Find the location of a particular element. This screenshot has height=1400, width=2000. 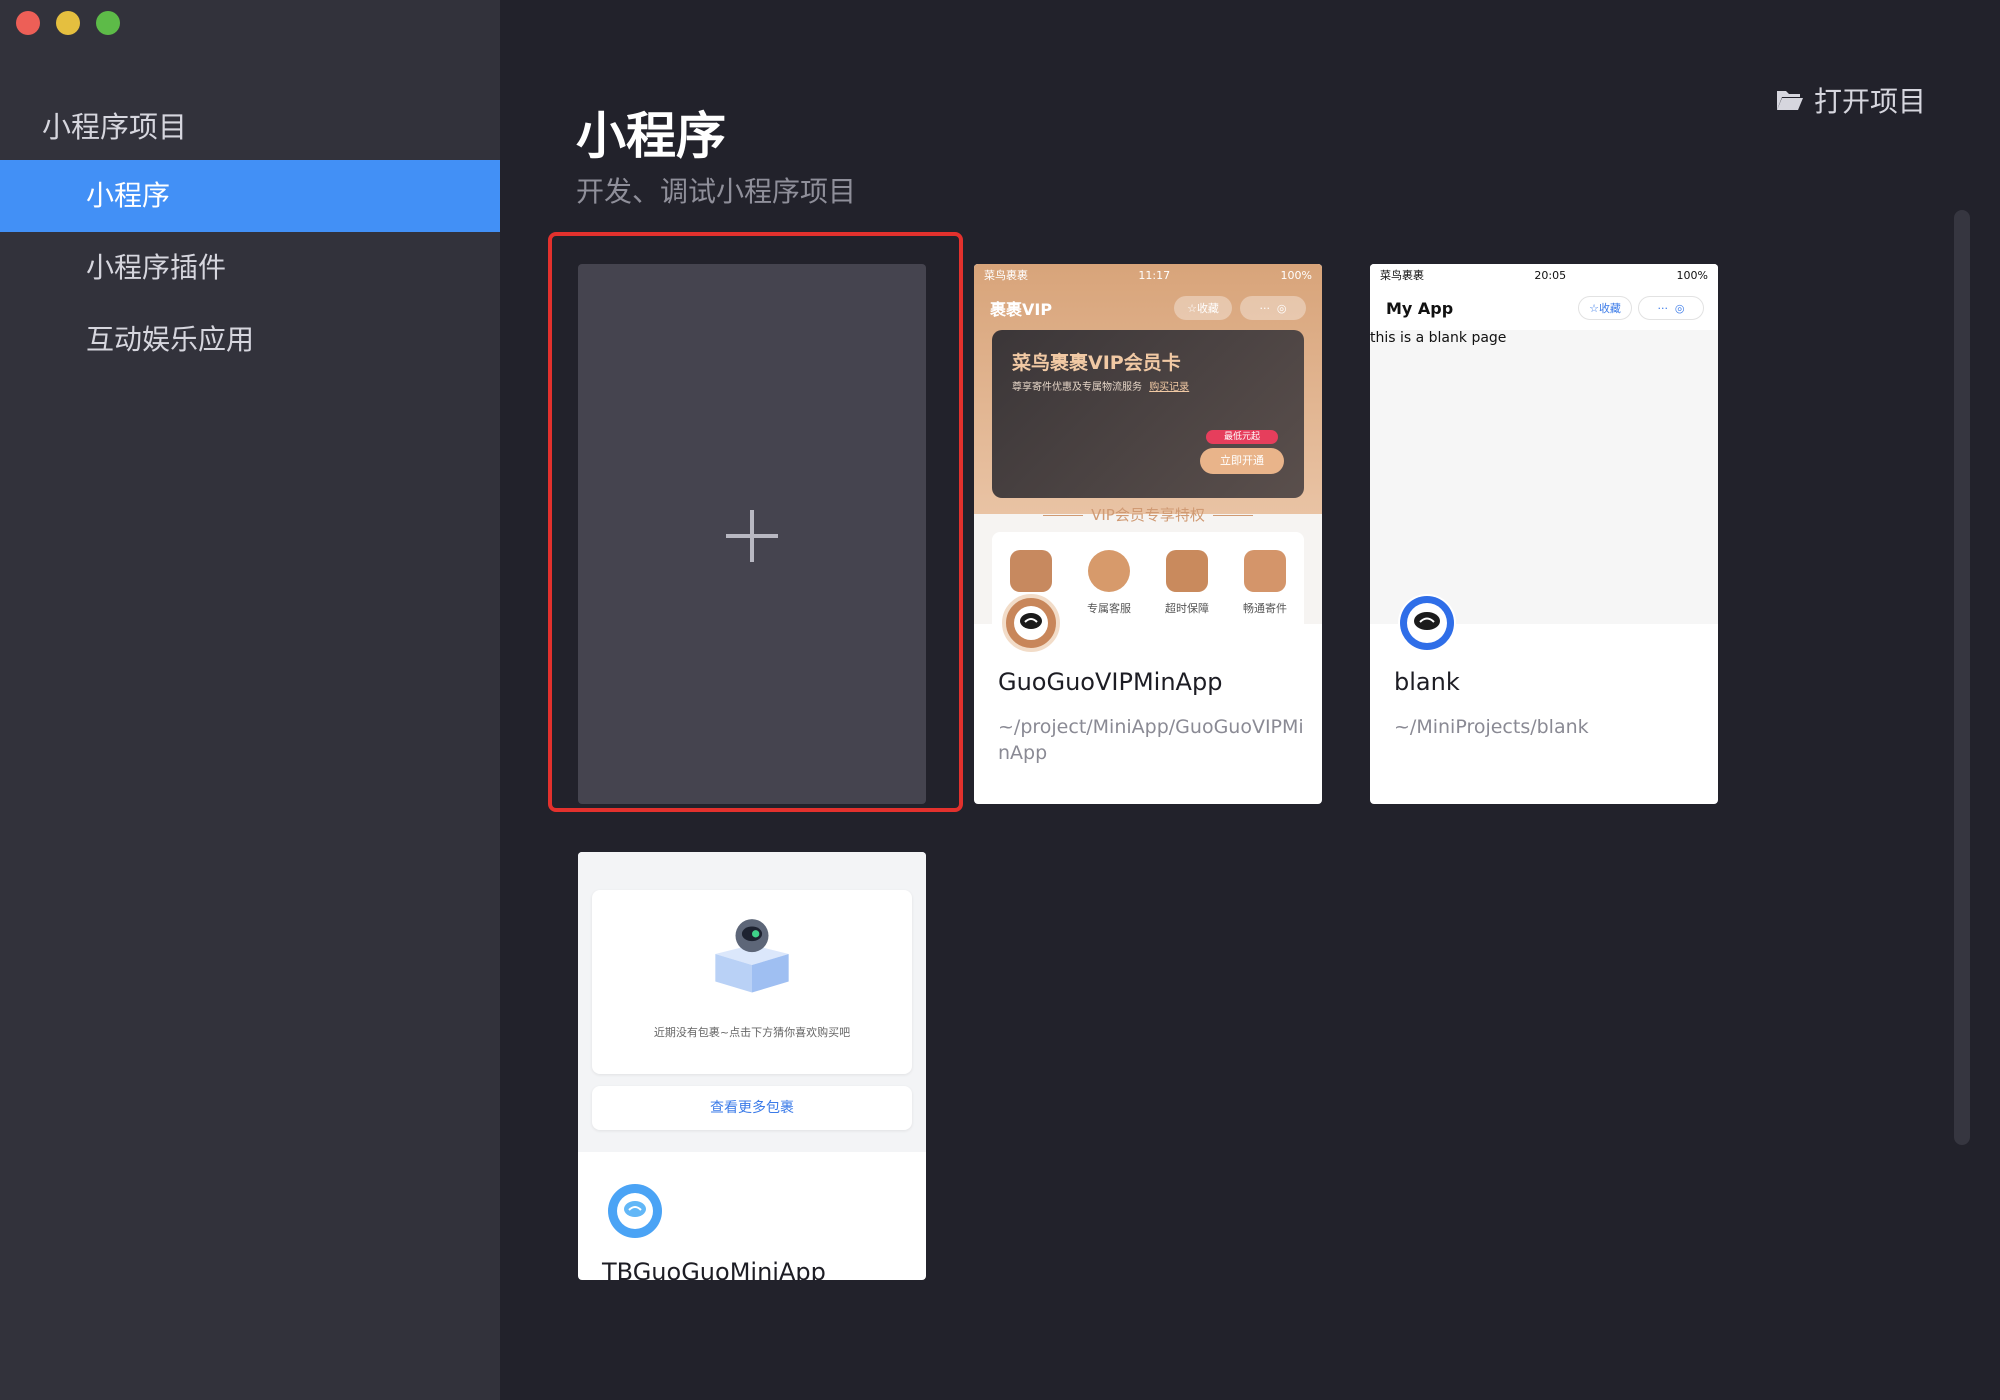

project-name: TBGuoGuoMiniApp is located at coordinates (714, 1269).